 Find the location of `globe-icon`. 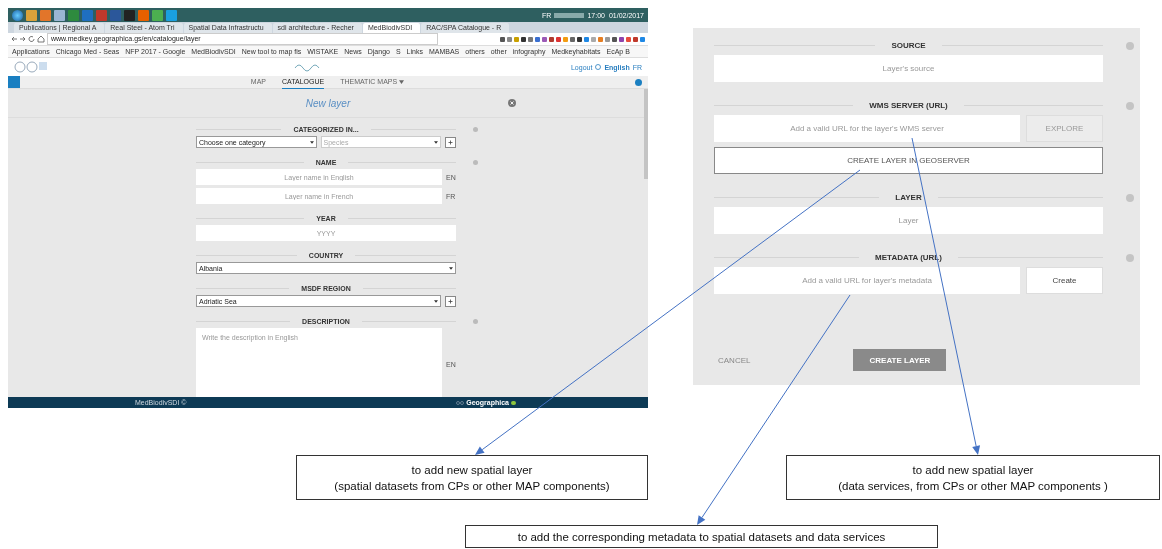

globe-icon is located at coordinates (598, 67).